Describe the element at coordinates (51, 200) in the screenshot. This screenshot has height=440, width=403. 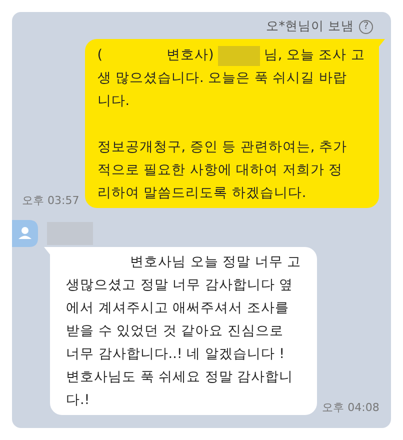
I see `message-time: 오후 03:57` at that location.